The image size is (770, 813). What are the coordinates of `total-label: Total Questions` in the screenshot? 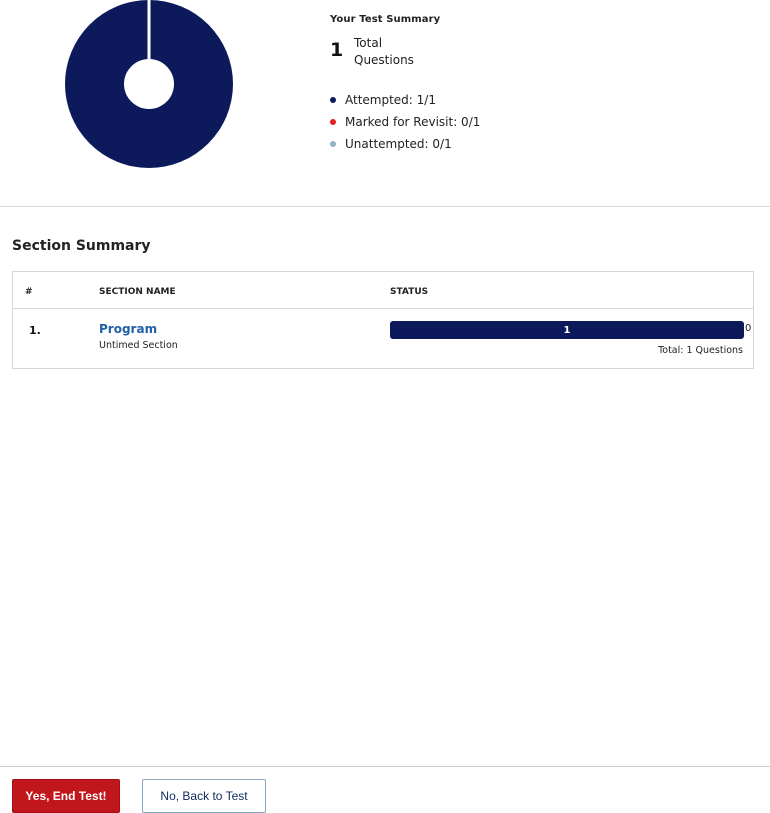 It's located at (384, 52).